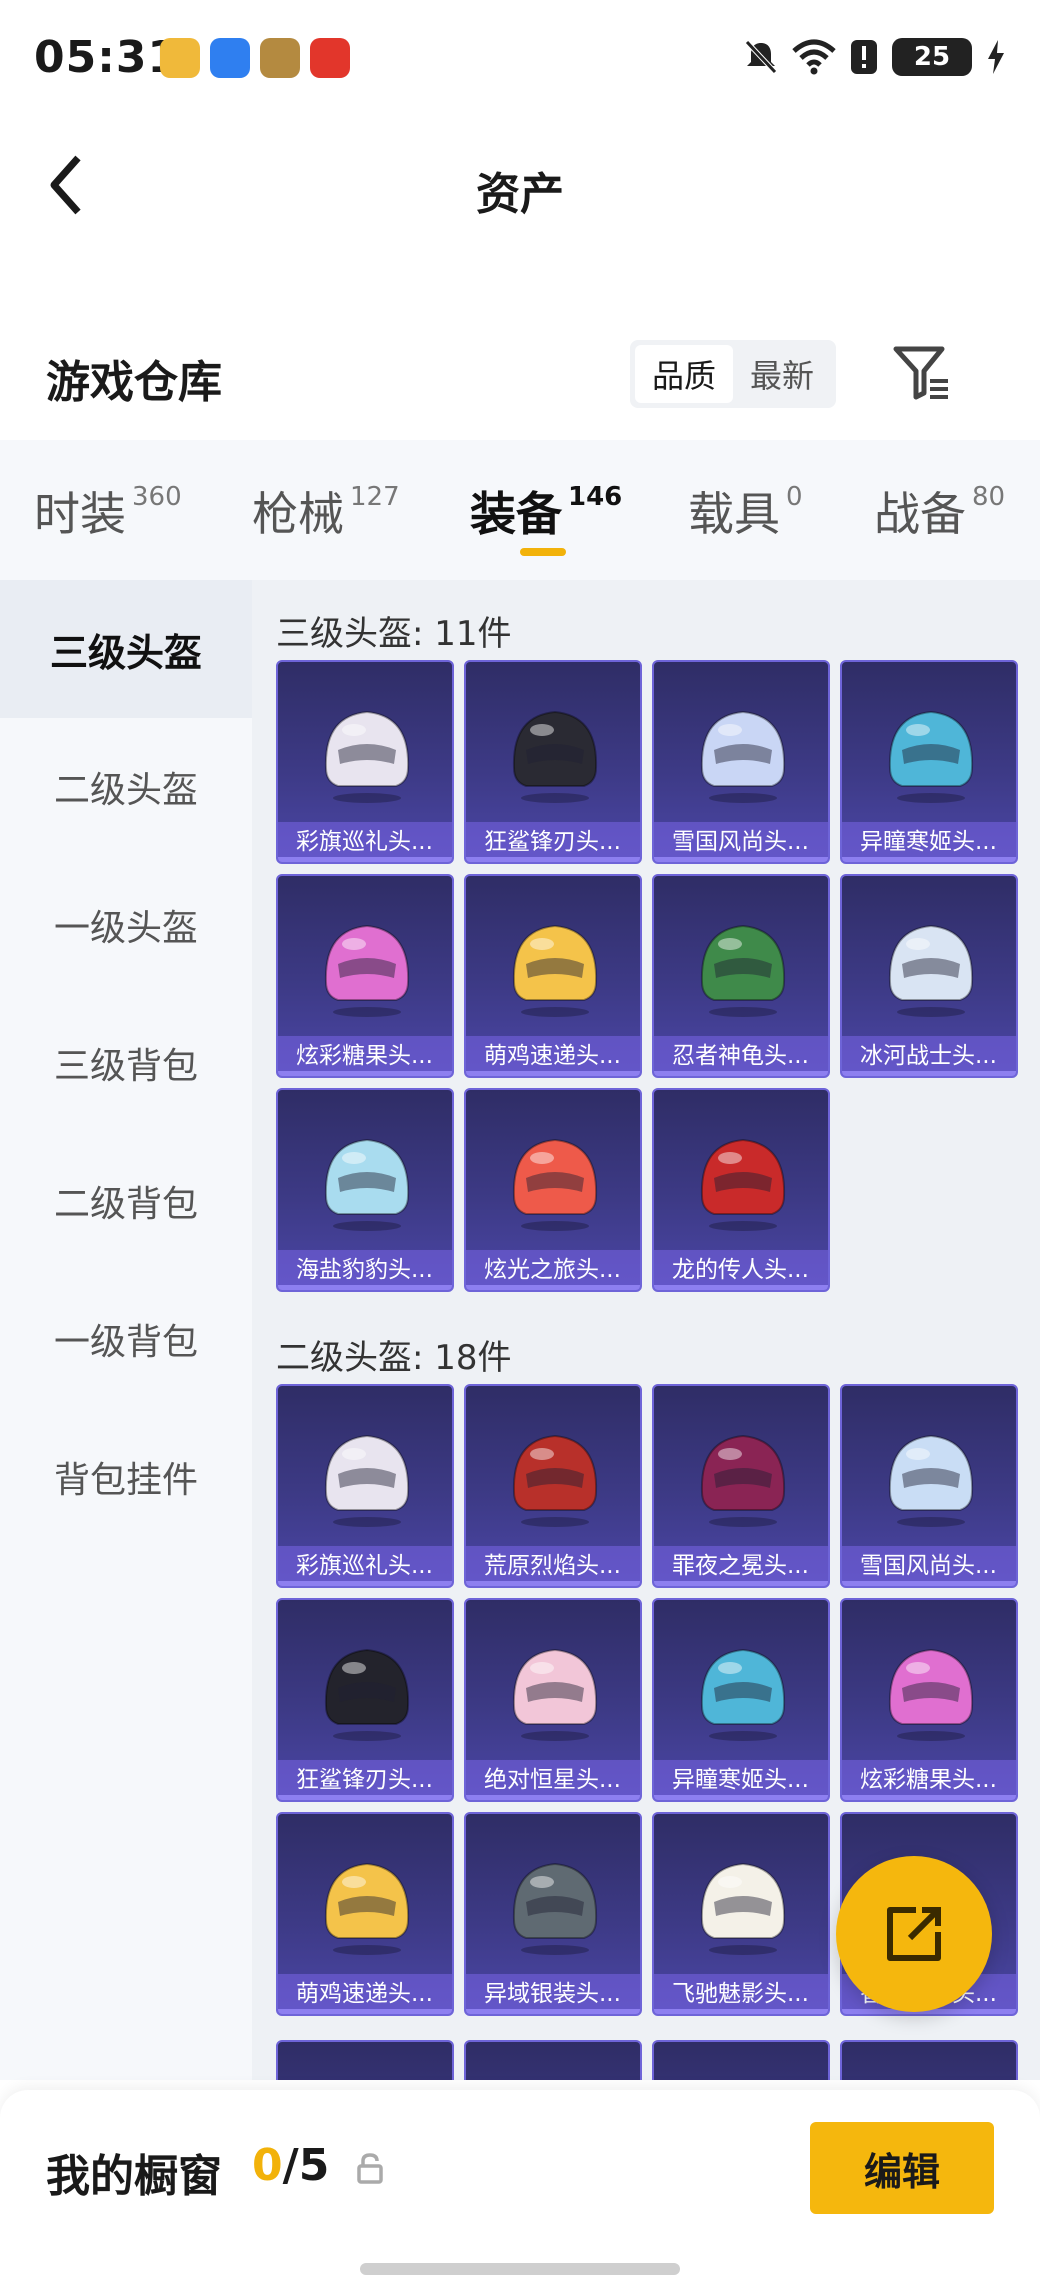 This screenshot has height=2295, width=1040. What do you see at coordinates (230, 58) in the screenshot?
I see `weather-app-icon` at bounding box center [230, 58].